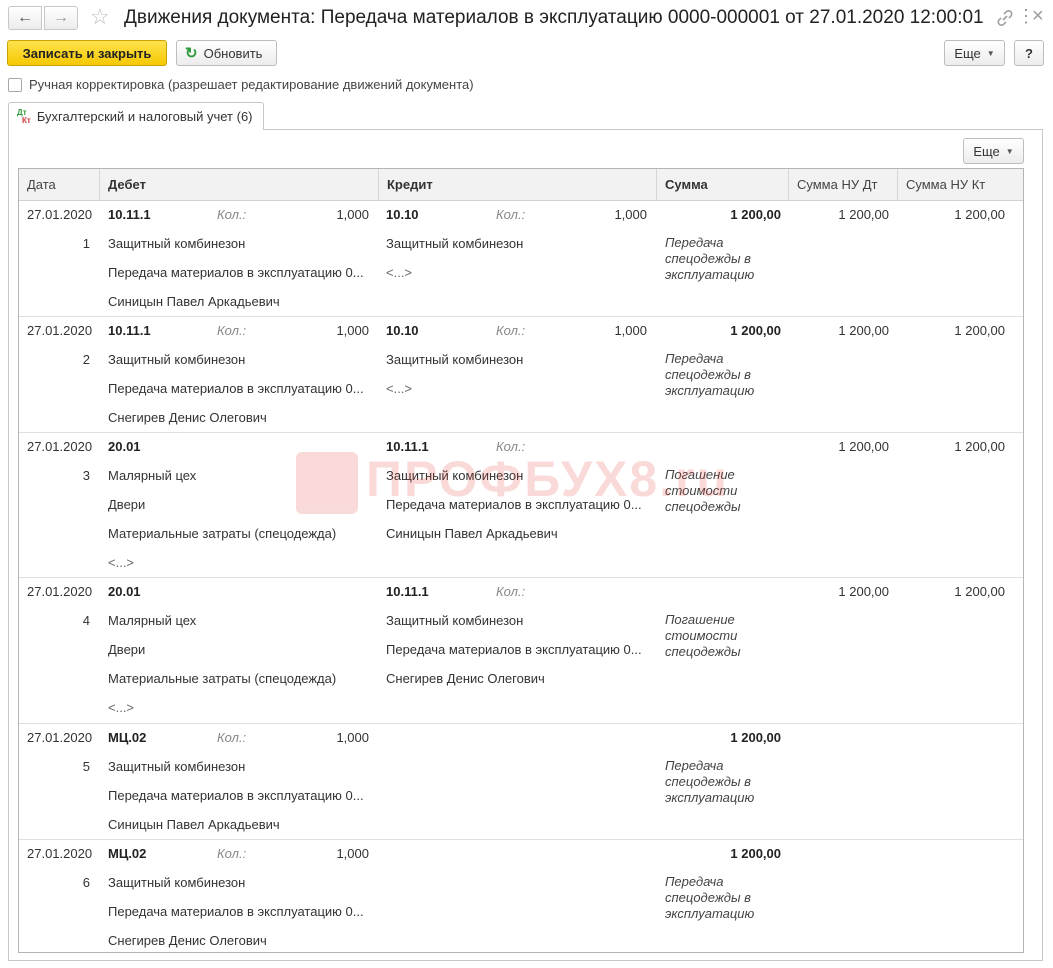 The width and height of the screenshot is (1053, 968). What do you see at coordinates (87, 53) in the screenshot?
I see `save-and-close-button: Записать и закрыть` at bounding box center [87, 53].